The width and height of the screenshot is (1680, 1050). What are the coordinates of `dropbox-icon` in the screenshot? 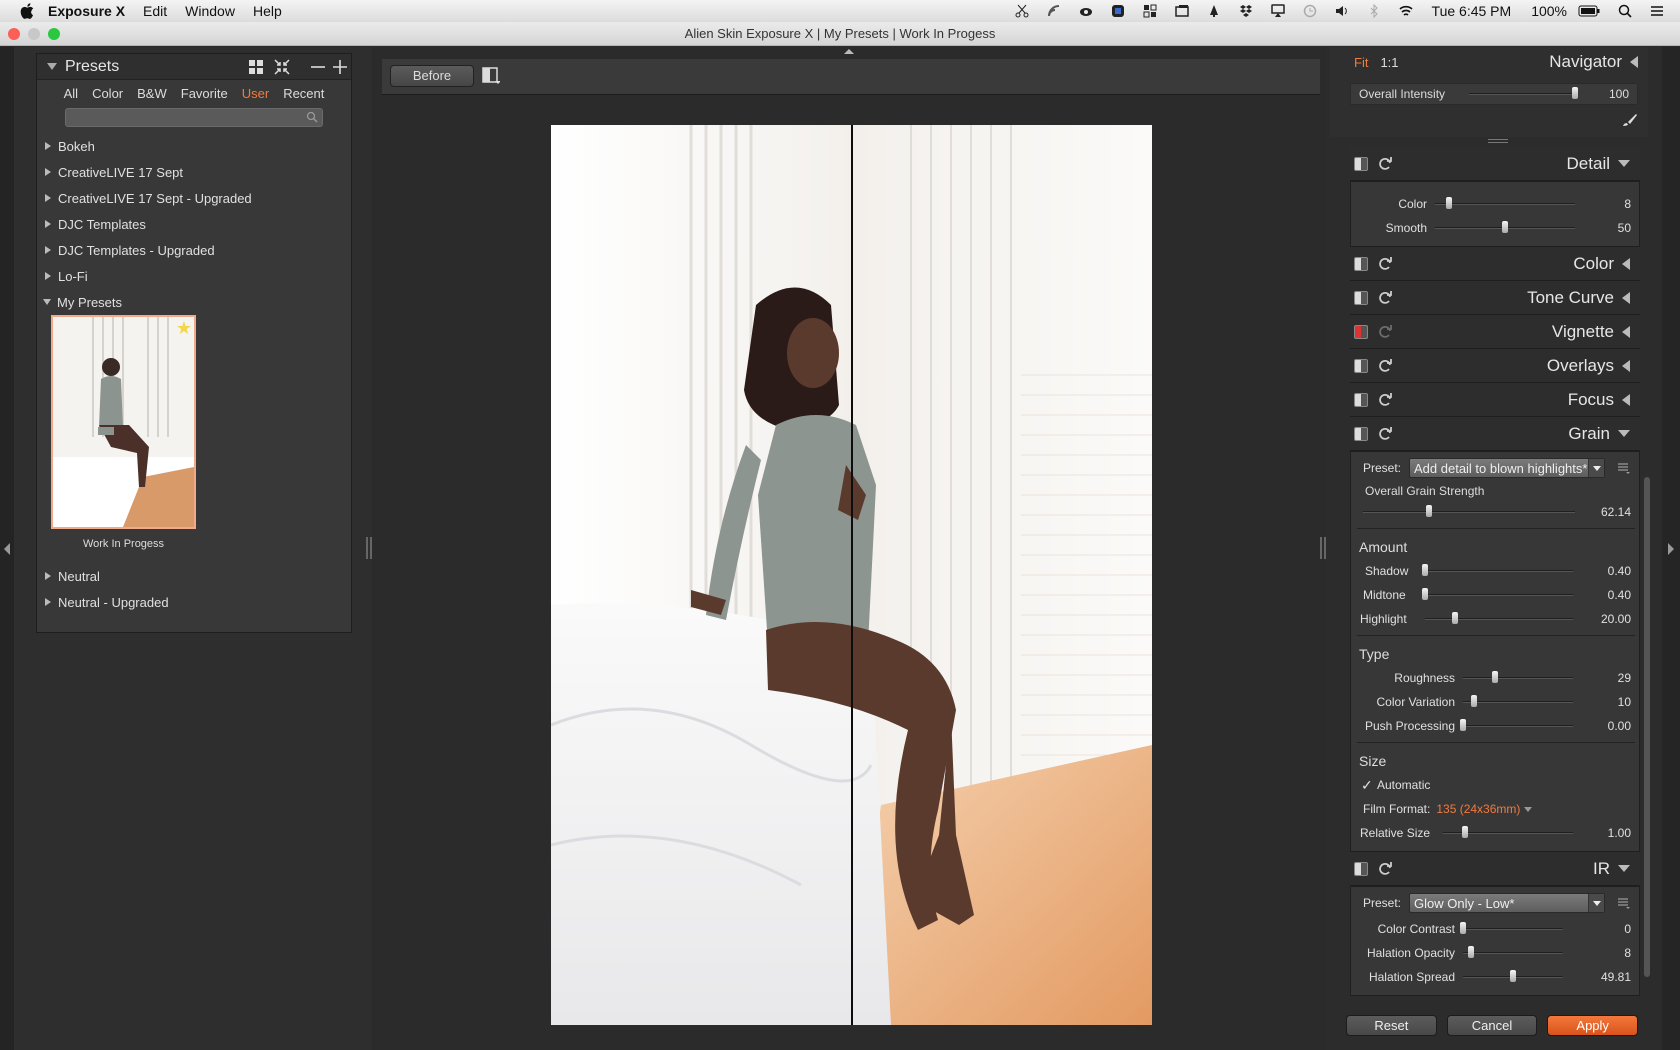 It's located at (1246, 11).